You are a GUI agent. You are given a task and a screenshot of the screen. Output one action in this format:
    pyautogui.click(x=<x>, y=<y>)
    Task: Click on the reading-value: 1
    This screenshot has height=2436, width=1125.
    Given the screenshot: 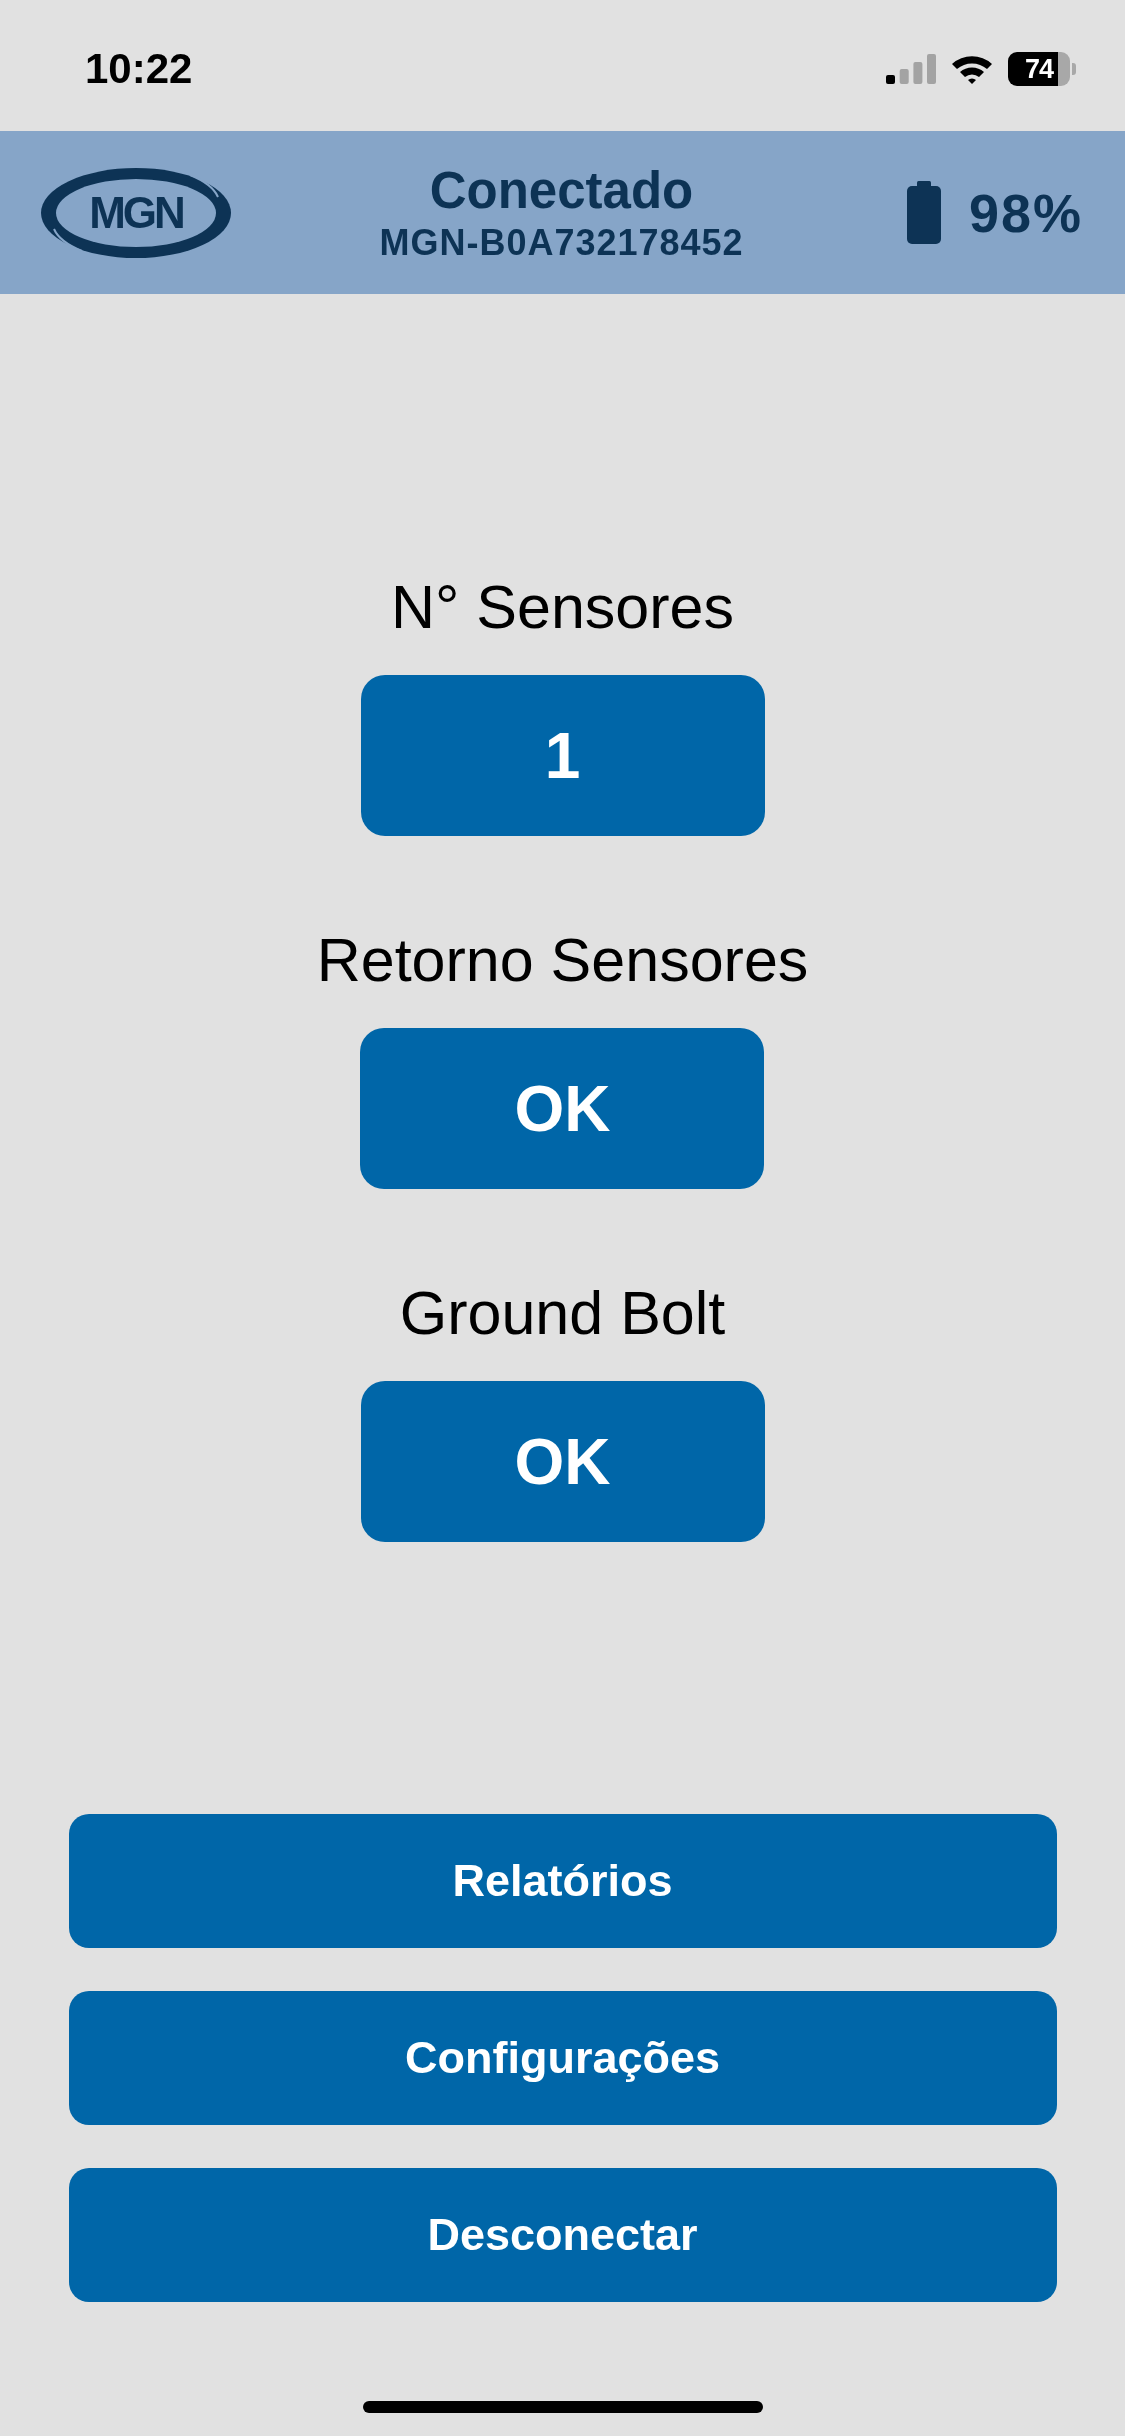 What is the action you would take?
    pyautogui.click(x=562, y=755)
    